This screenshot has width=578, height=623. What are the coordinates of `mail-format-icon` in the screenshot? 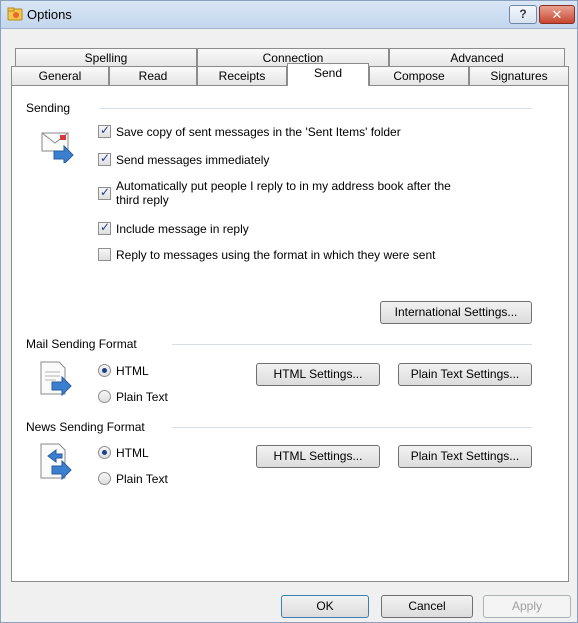 It's located at (56, 379).